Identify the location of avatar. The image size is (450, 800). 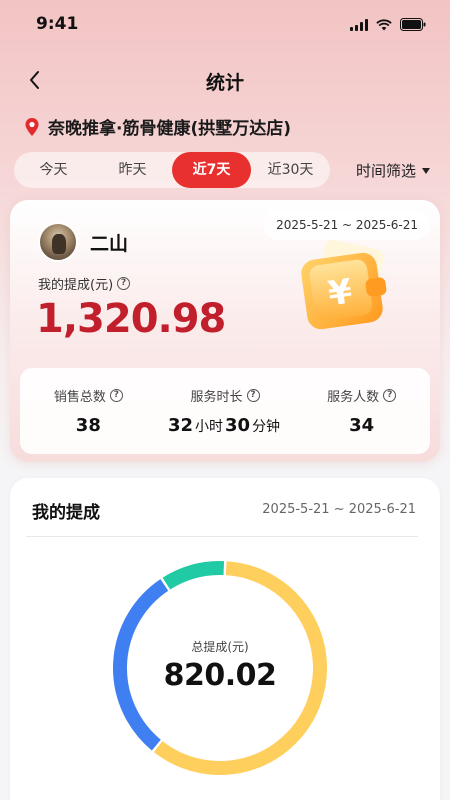
(58, 242).